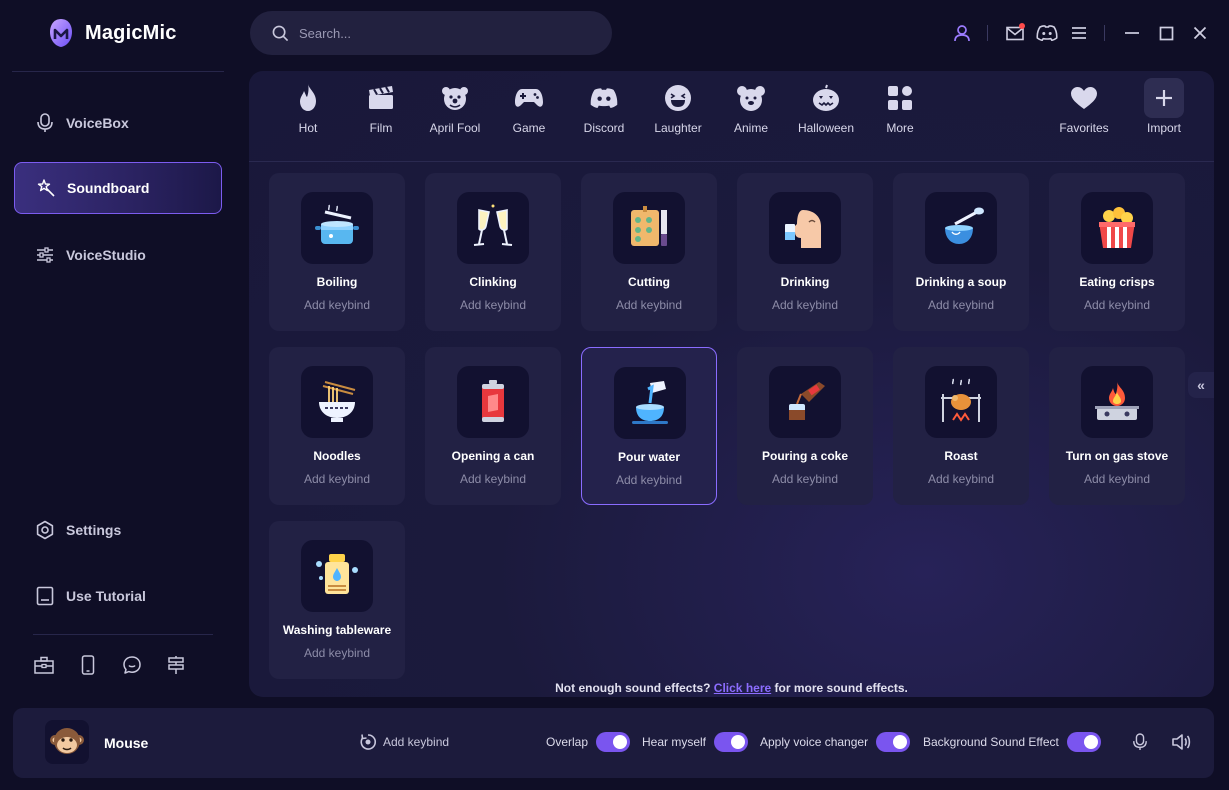 The width and height of the screenshot is (1229, 790). Describe the element at coordinates (1140, 742) in the screenshot. I see `microphone-icon` at that location.